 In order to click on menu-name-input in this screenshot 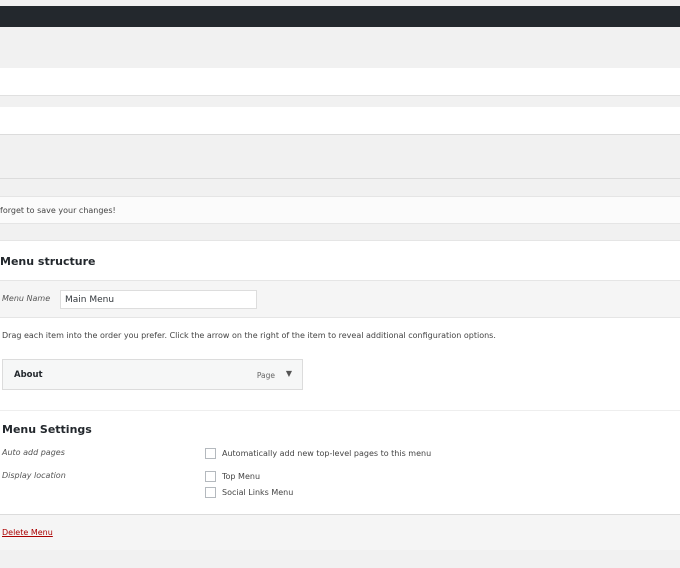, I will do `click(158, 299)`.